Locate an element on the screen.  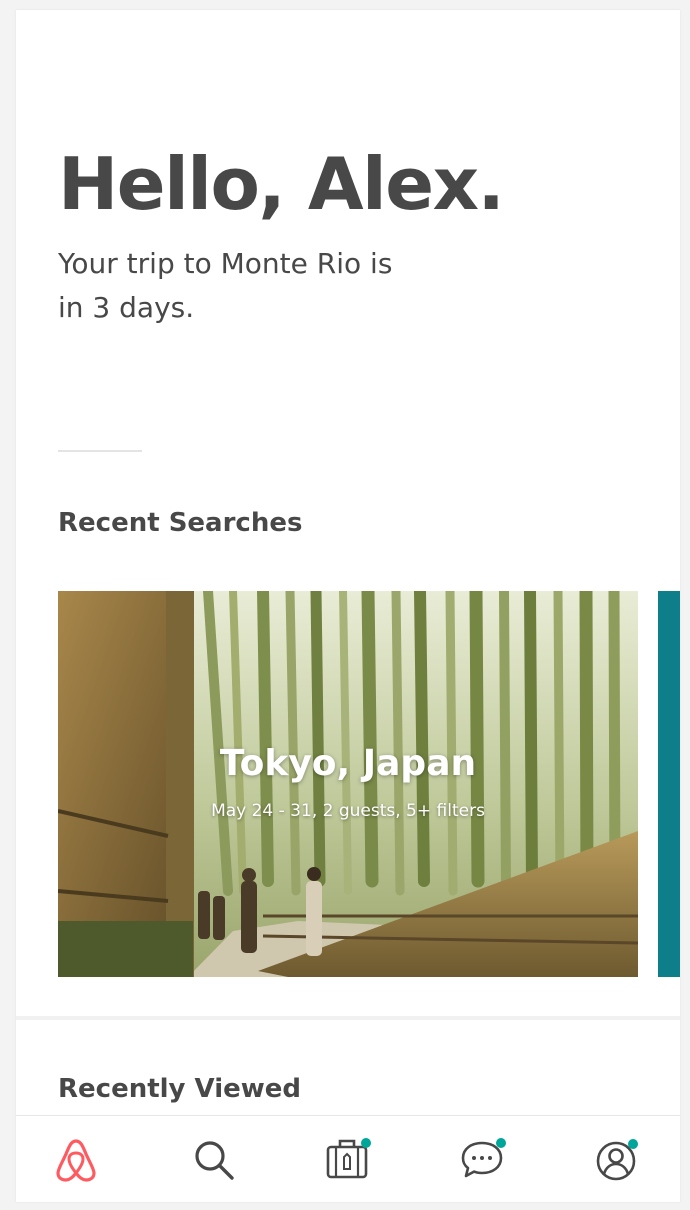
trips-icon is located at coordinates (348, 1158).